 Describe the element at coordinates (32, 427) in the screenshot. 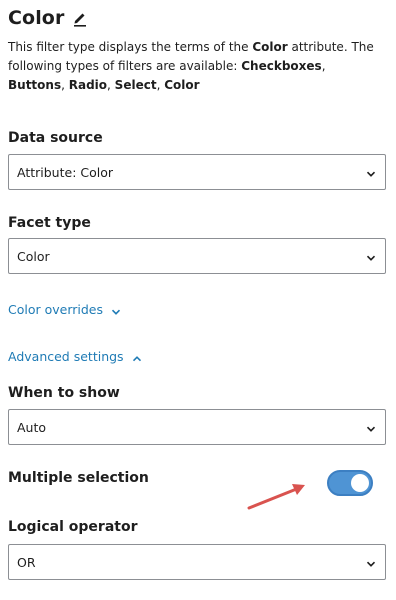

I see `when-to-show-value: Auto` at that location.